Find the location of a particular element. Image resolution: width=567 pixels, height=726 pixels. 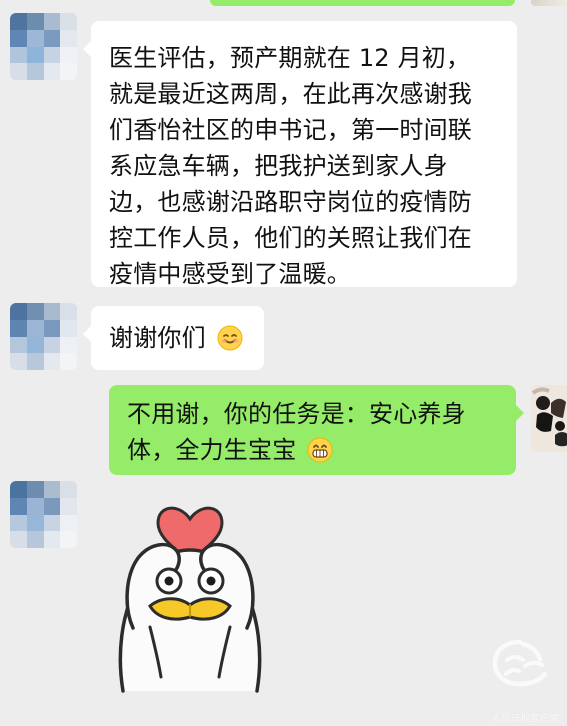

message-text: 谢谢你们 is located at coordinates (157, 338).